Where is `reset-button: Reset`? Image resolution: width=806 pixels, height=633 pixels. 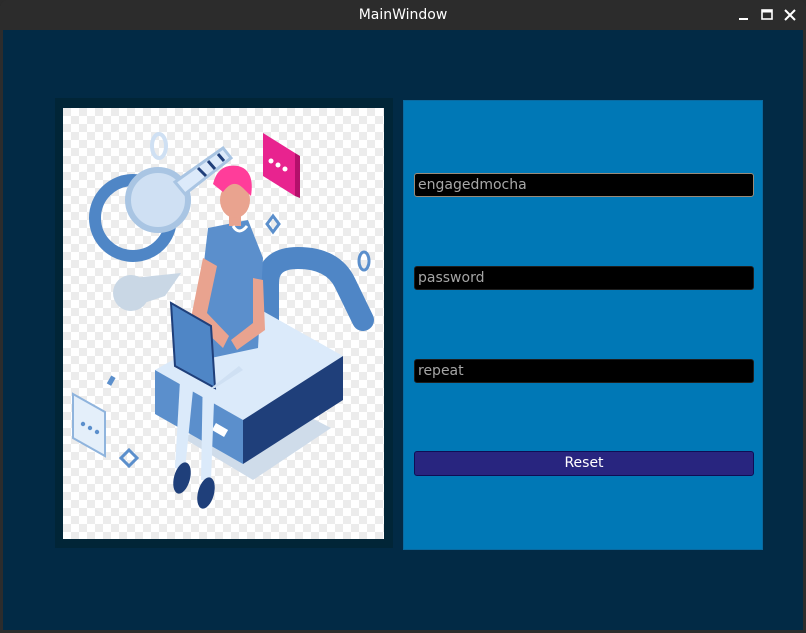 reset-button: Reset is located at coordinates (584, 463).